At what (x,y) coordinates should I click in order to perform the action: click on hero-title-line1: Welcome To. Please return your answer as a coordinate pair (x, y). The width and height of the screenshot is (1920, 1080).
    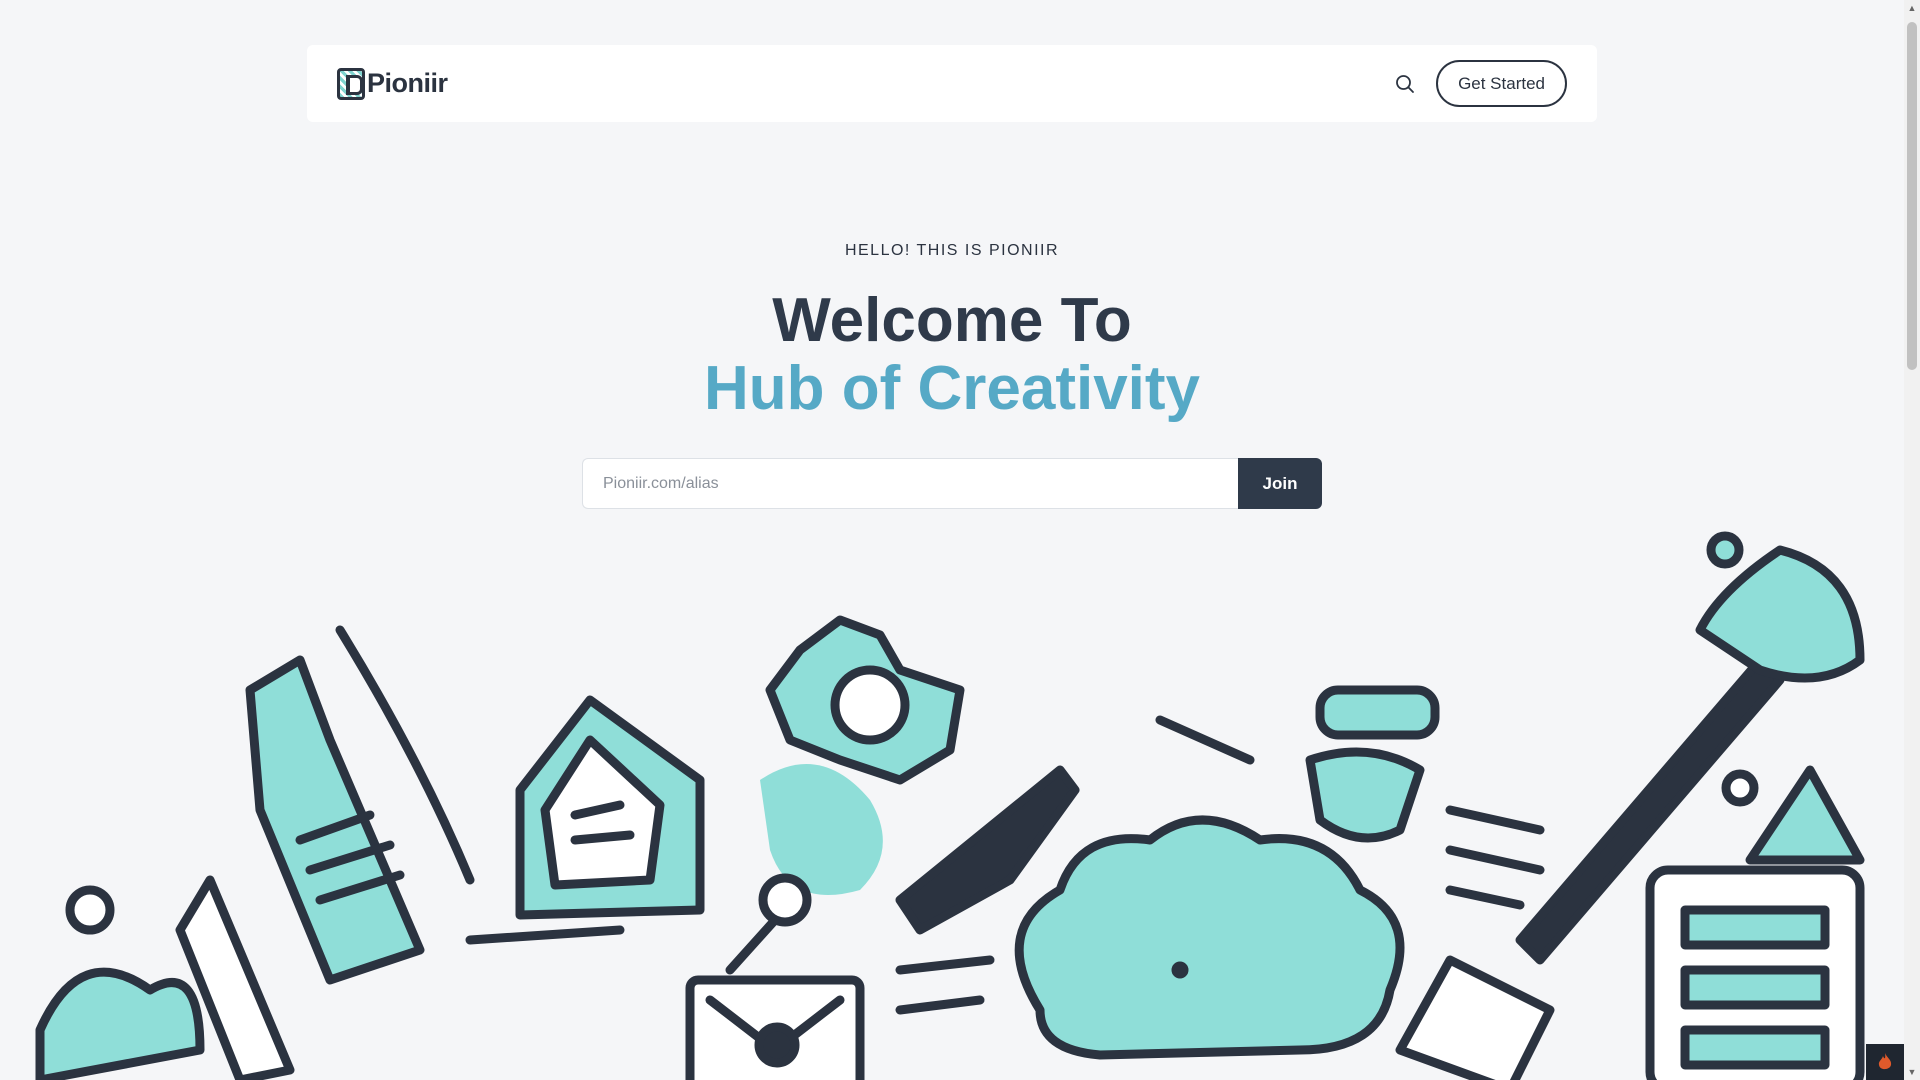
    Looking at the image, I should click on (952, 320).